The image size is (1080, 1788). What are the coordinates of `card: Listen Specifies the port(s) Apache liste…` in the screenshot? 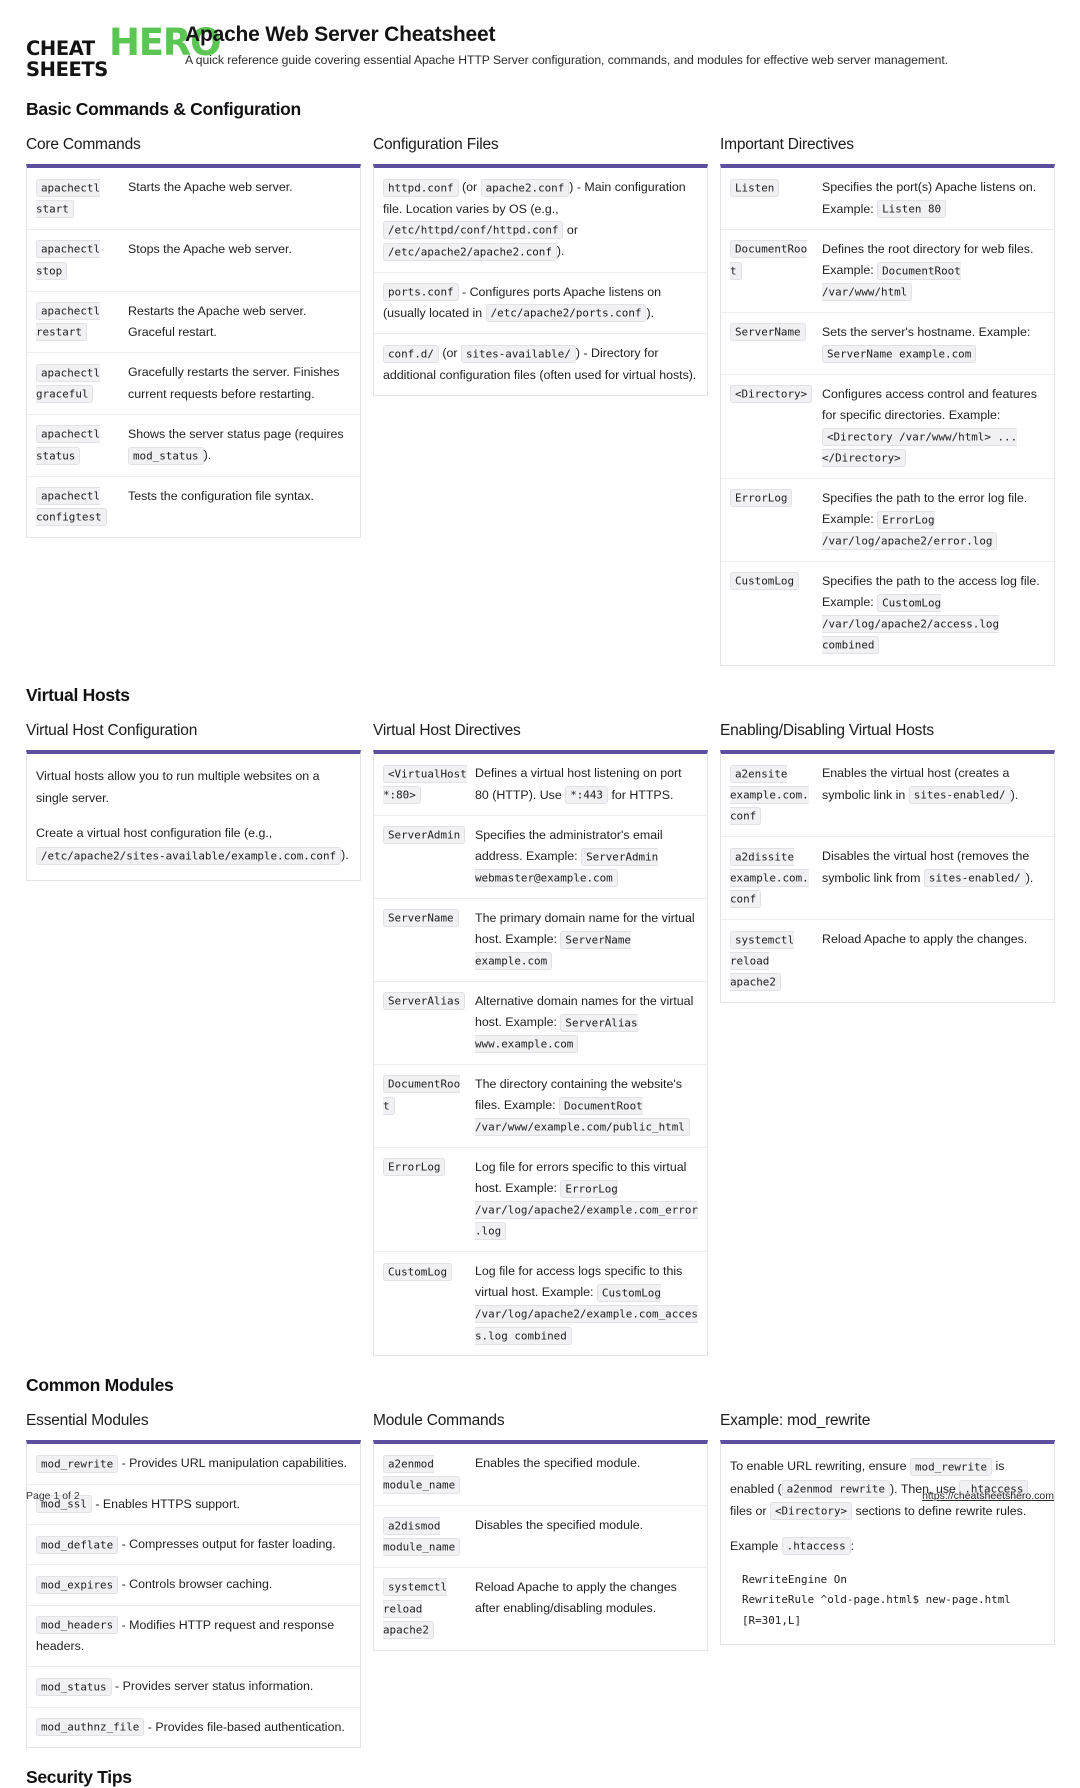 It's located at (887, 415).